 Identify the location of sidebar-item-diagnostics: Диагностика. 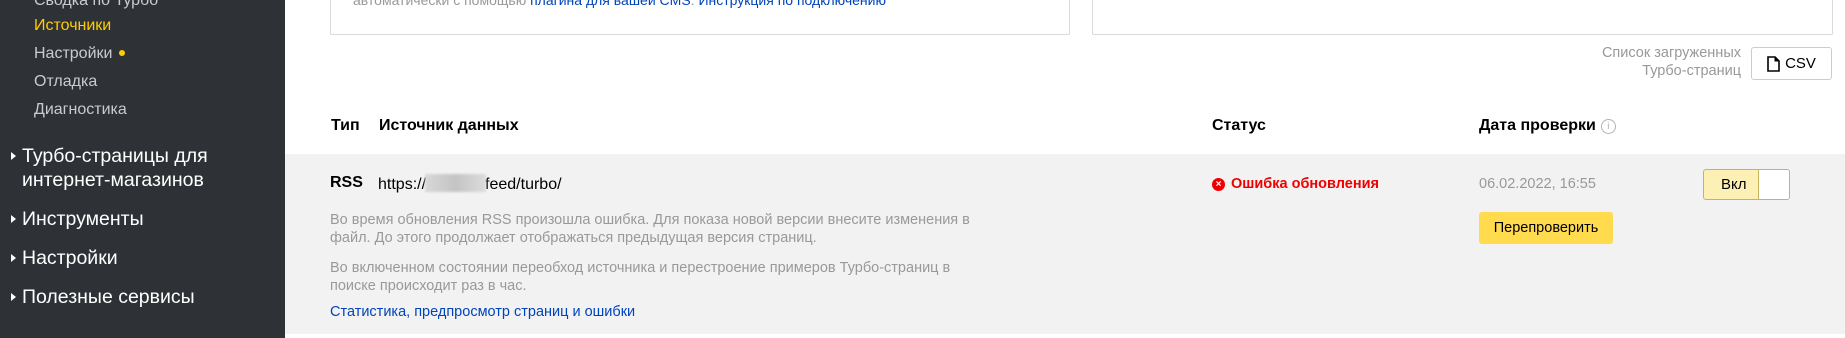
(80, 110).